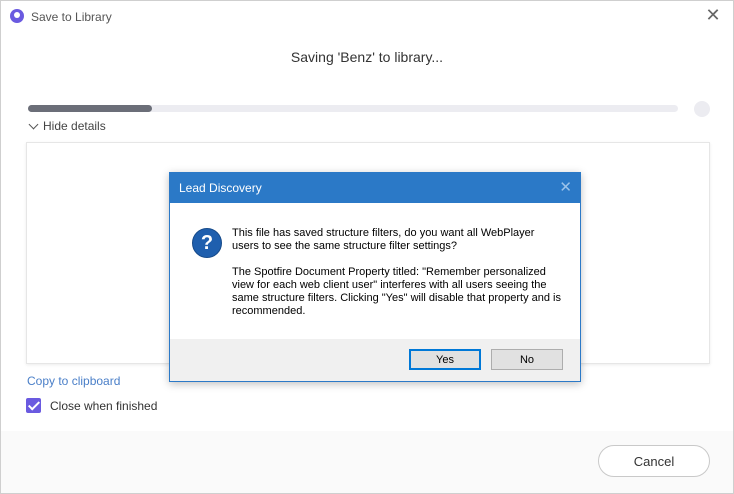  What do you see at coordinates (220, 188) in the screenshot?
I see `dialog-title: Lead Discovery` at bounding box center [220, 188].